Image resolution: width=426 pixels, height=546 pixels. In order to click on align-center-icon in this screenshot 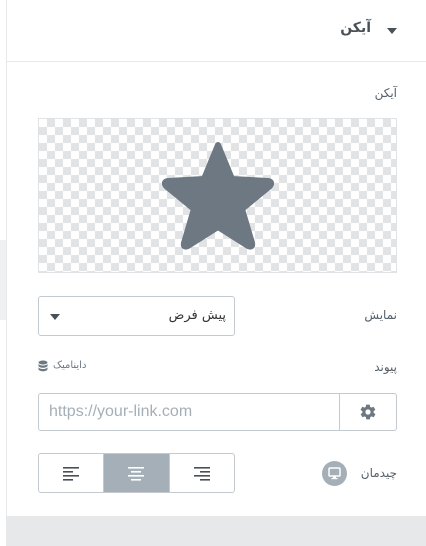, I will do `click(136, 474)`.